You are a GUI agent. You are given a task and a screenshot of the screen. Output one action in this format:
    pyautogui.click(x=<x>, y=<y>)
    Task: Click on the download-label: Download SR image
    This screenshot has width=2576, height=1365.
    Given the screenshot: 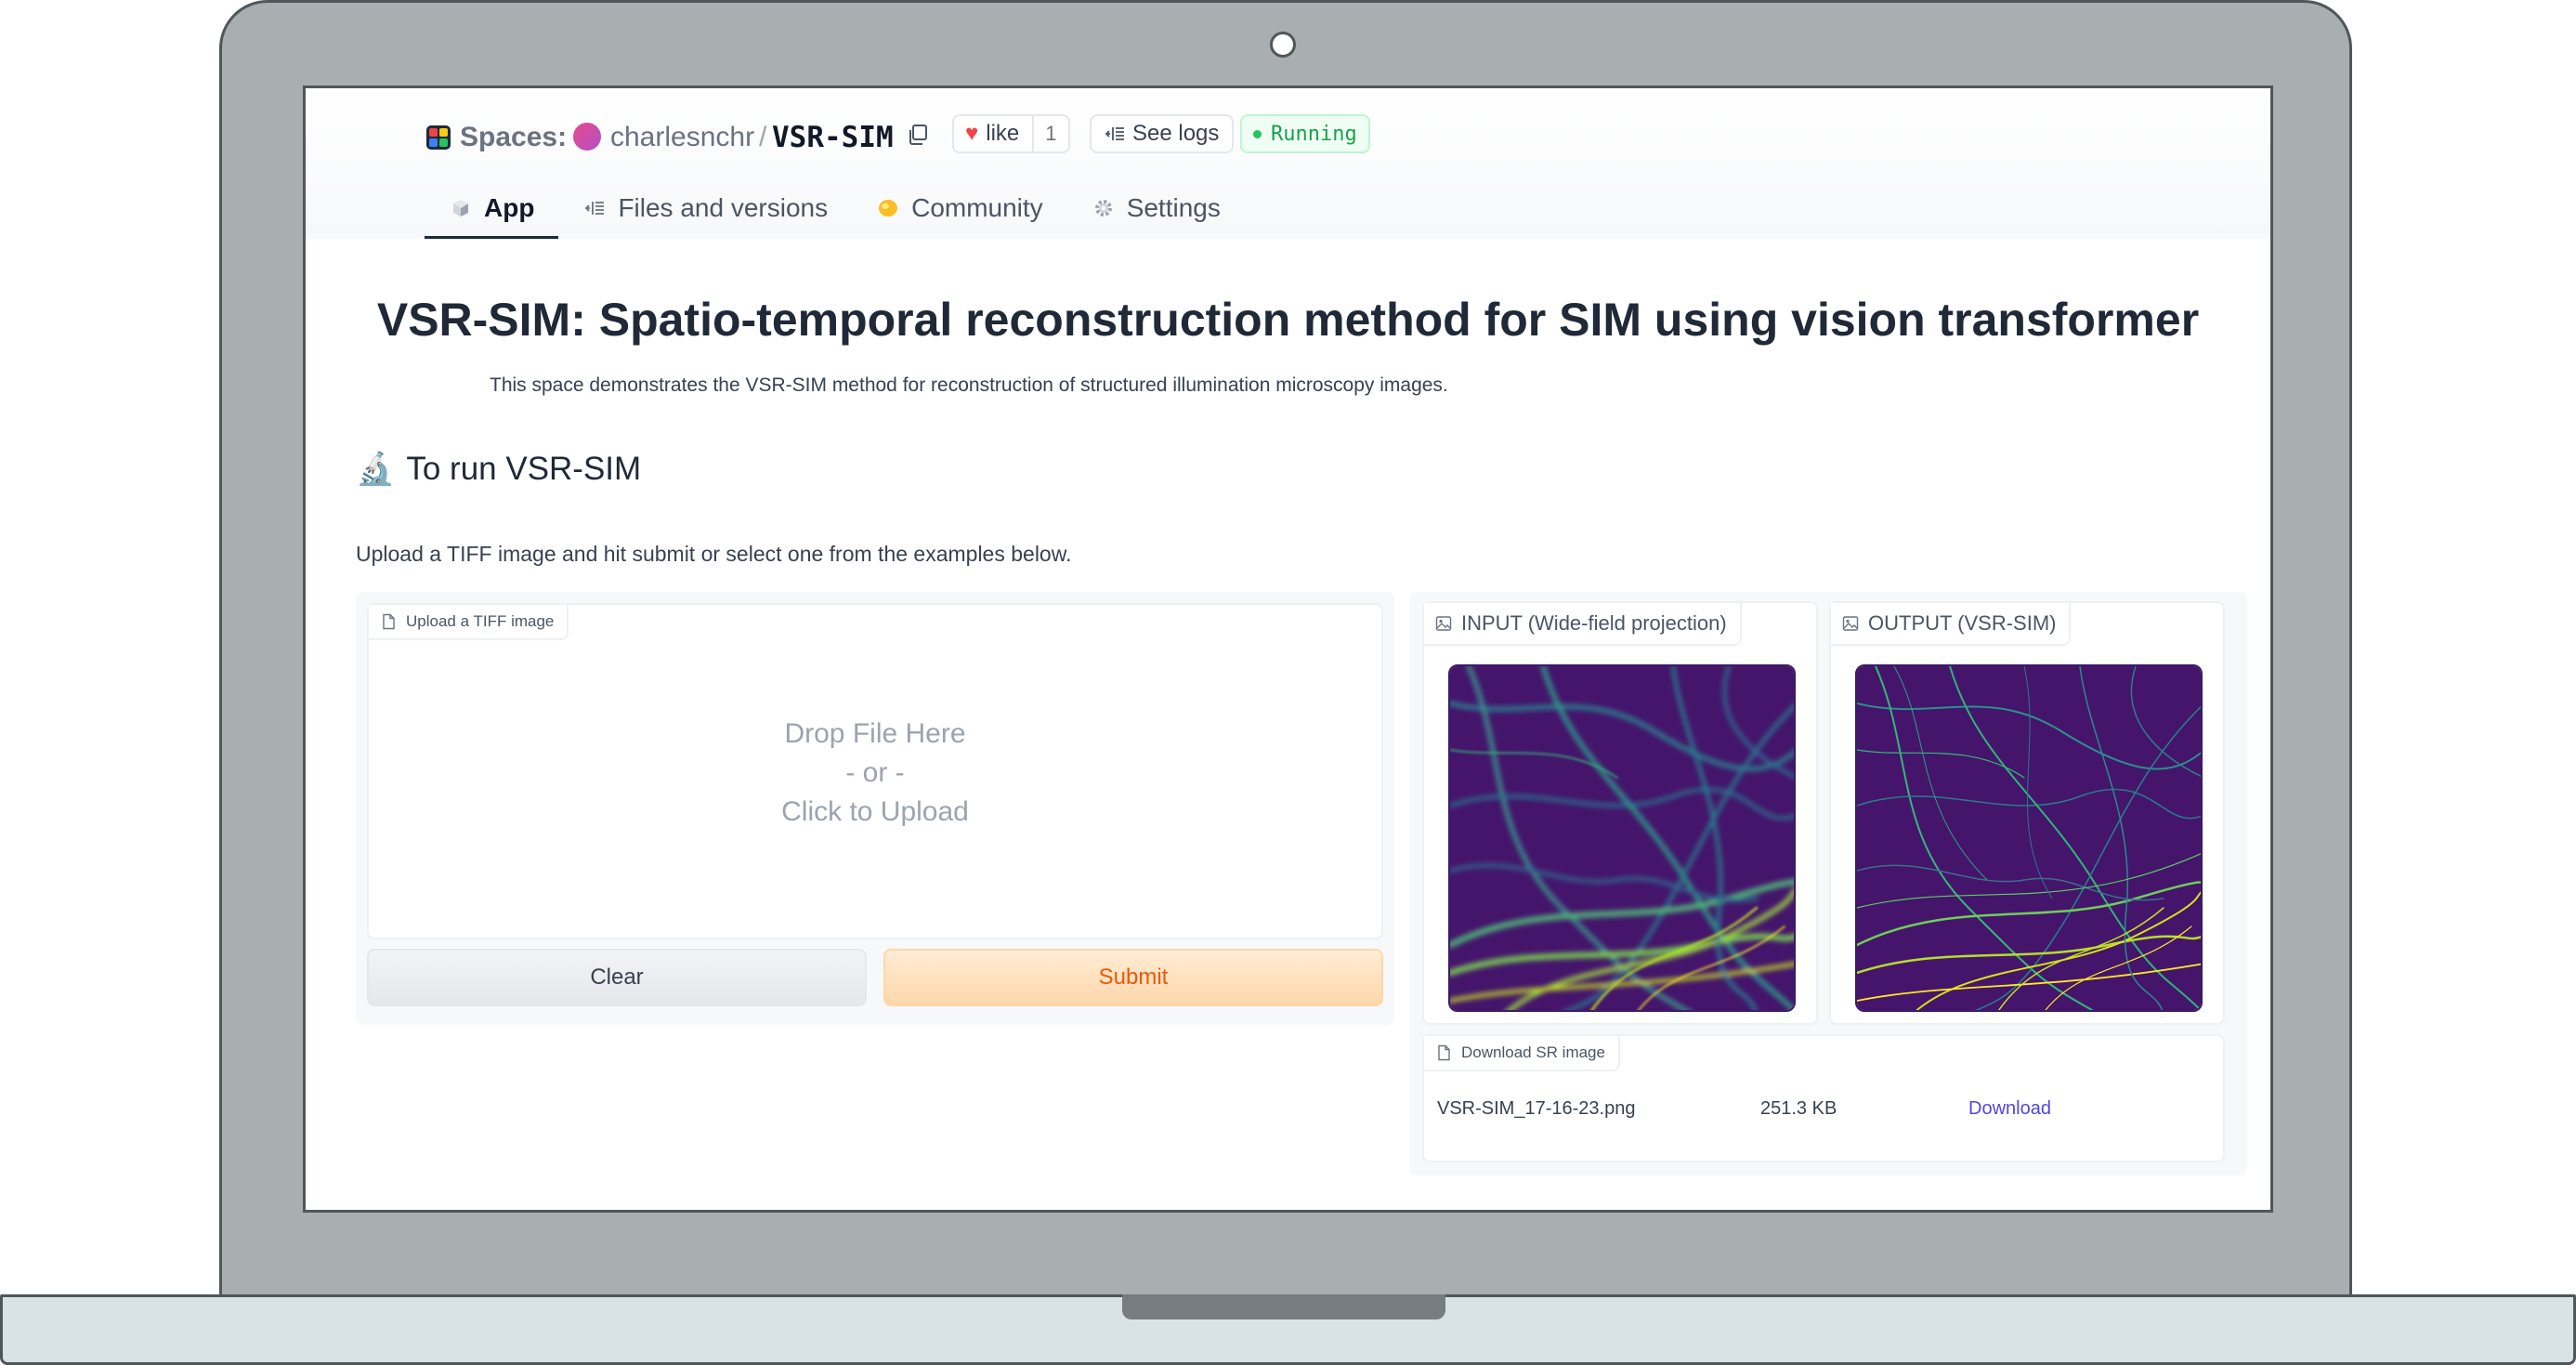 What is the action you would take?
    pyautogui.click(x=1522, y=1053)
    